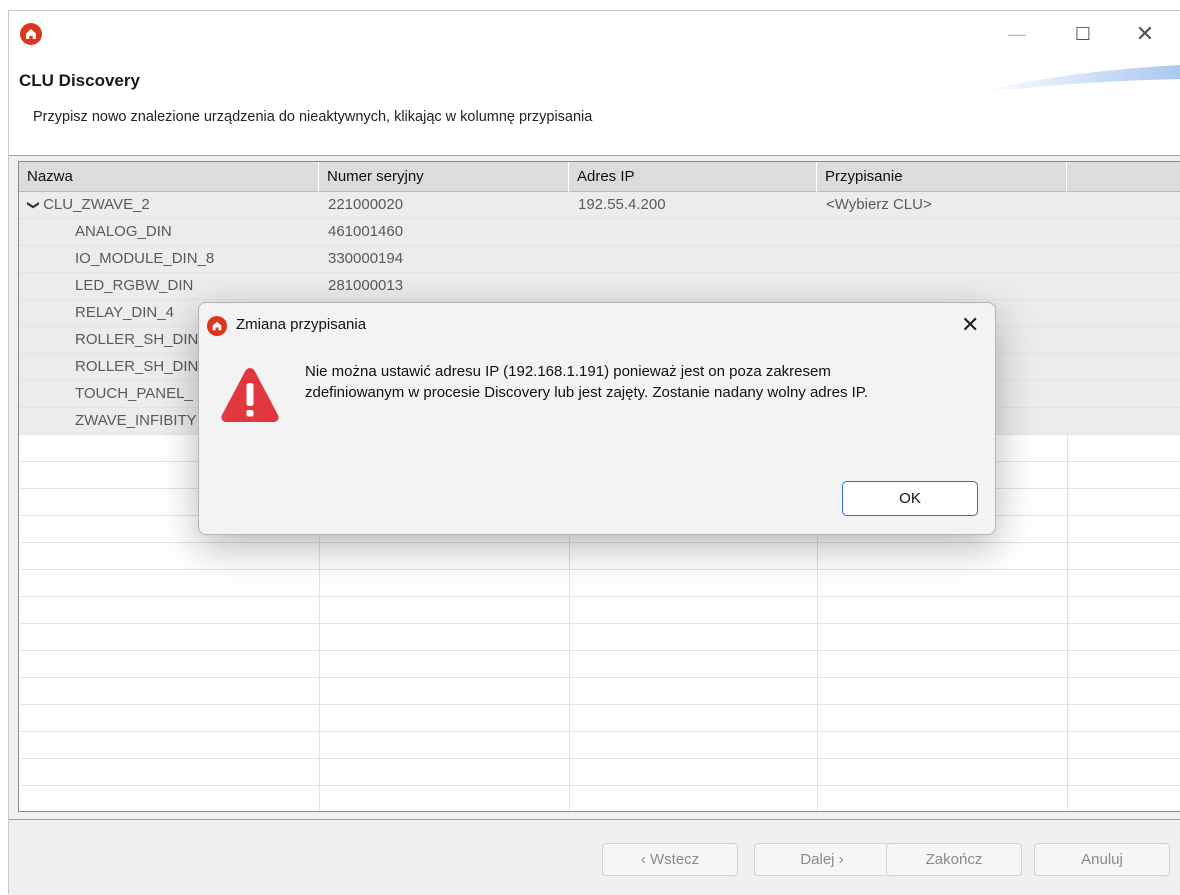 The image size is (1180, 895). Describe the element at coordinates (942, 177) in the screenshot. I see `column-header-assignment: Przypisanie` at that location.